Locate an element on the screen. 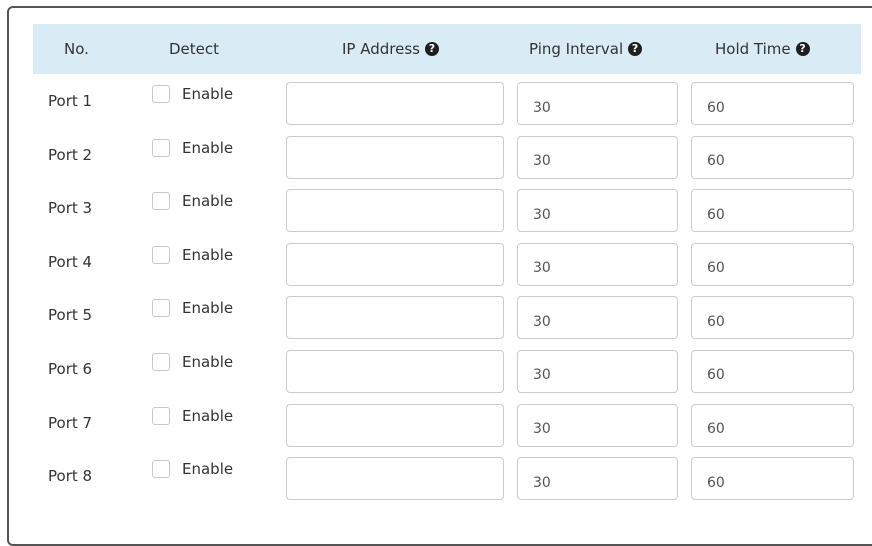  header-detect-label: Detect is located at coordinates (194, 49).